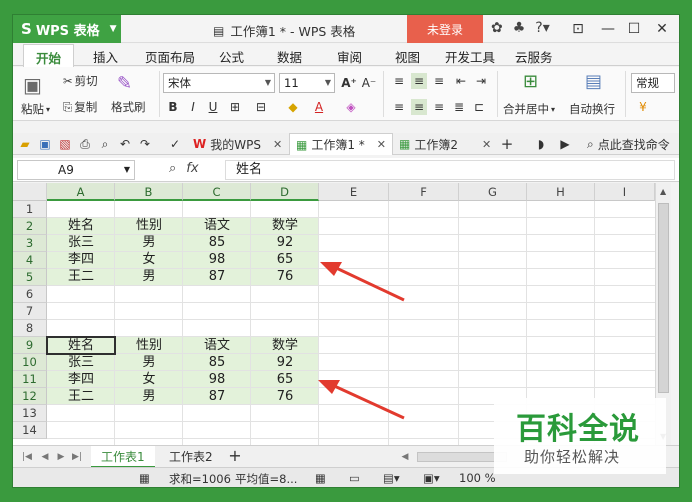 This screenshot has height=502, width=692. What do you see at coordinates (175, 144) in the screenshot?
I see `customize-qat-icon: ✓` at bounding box center [175, 144].